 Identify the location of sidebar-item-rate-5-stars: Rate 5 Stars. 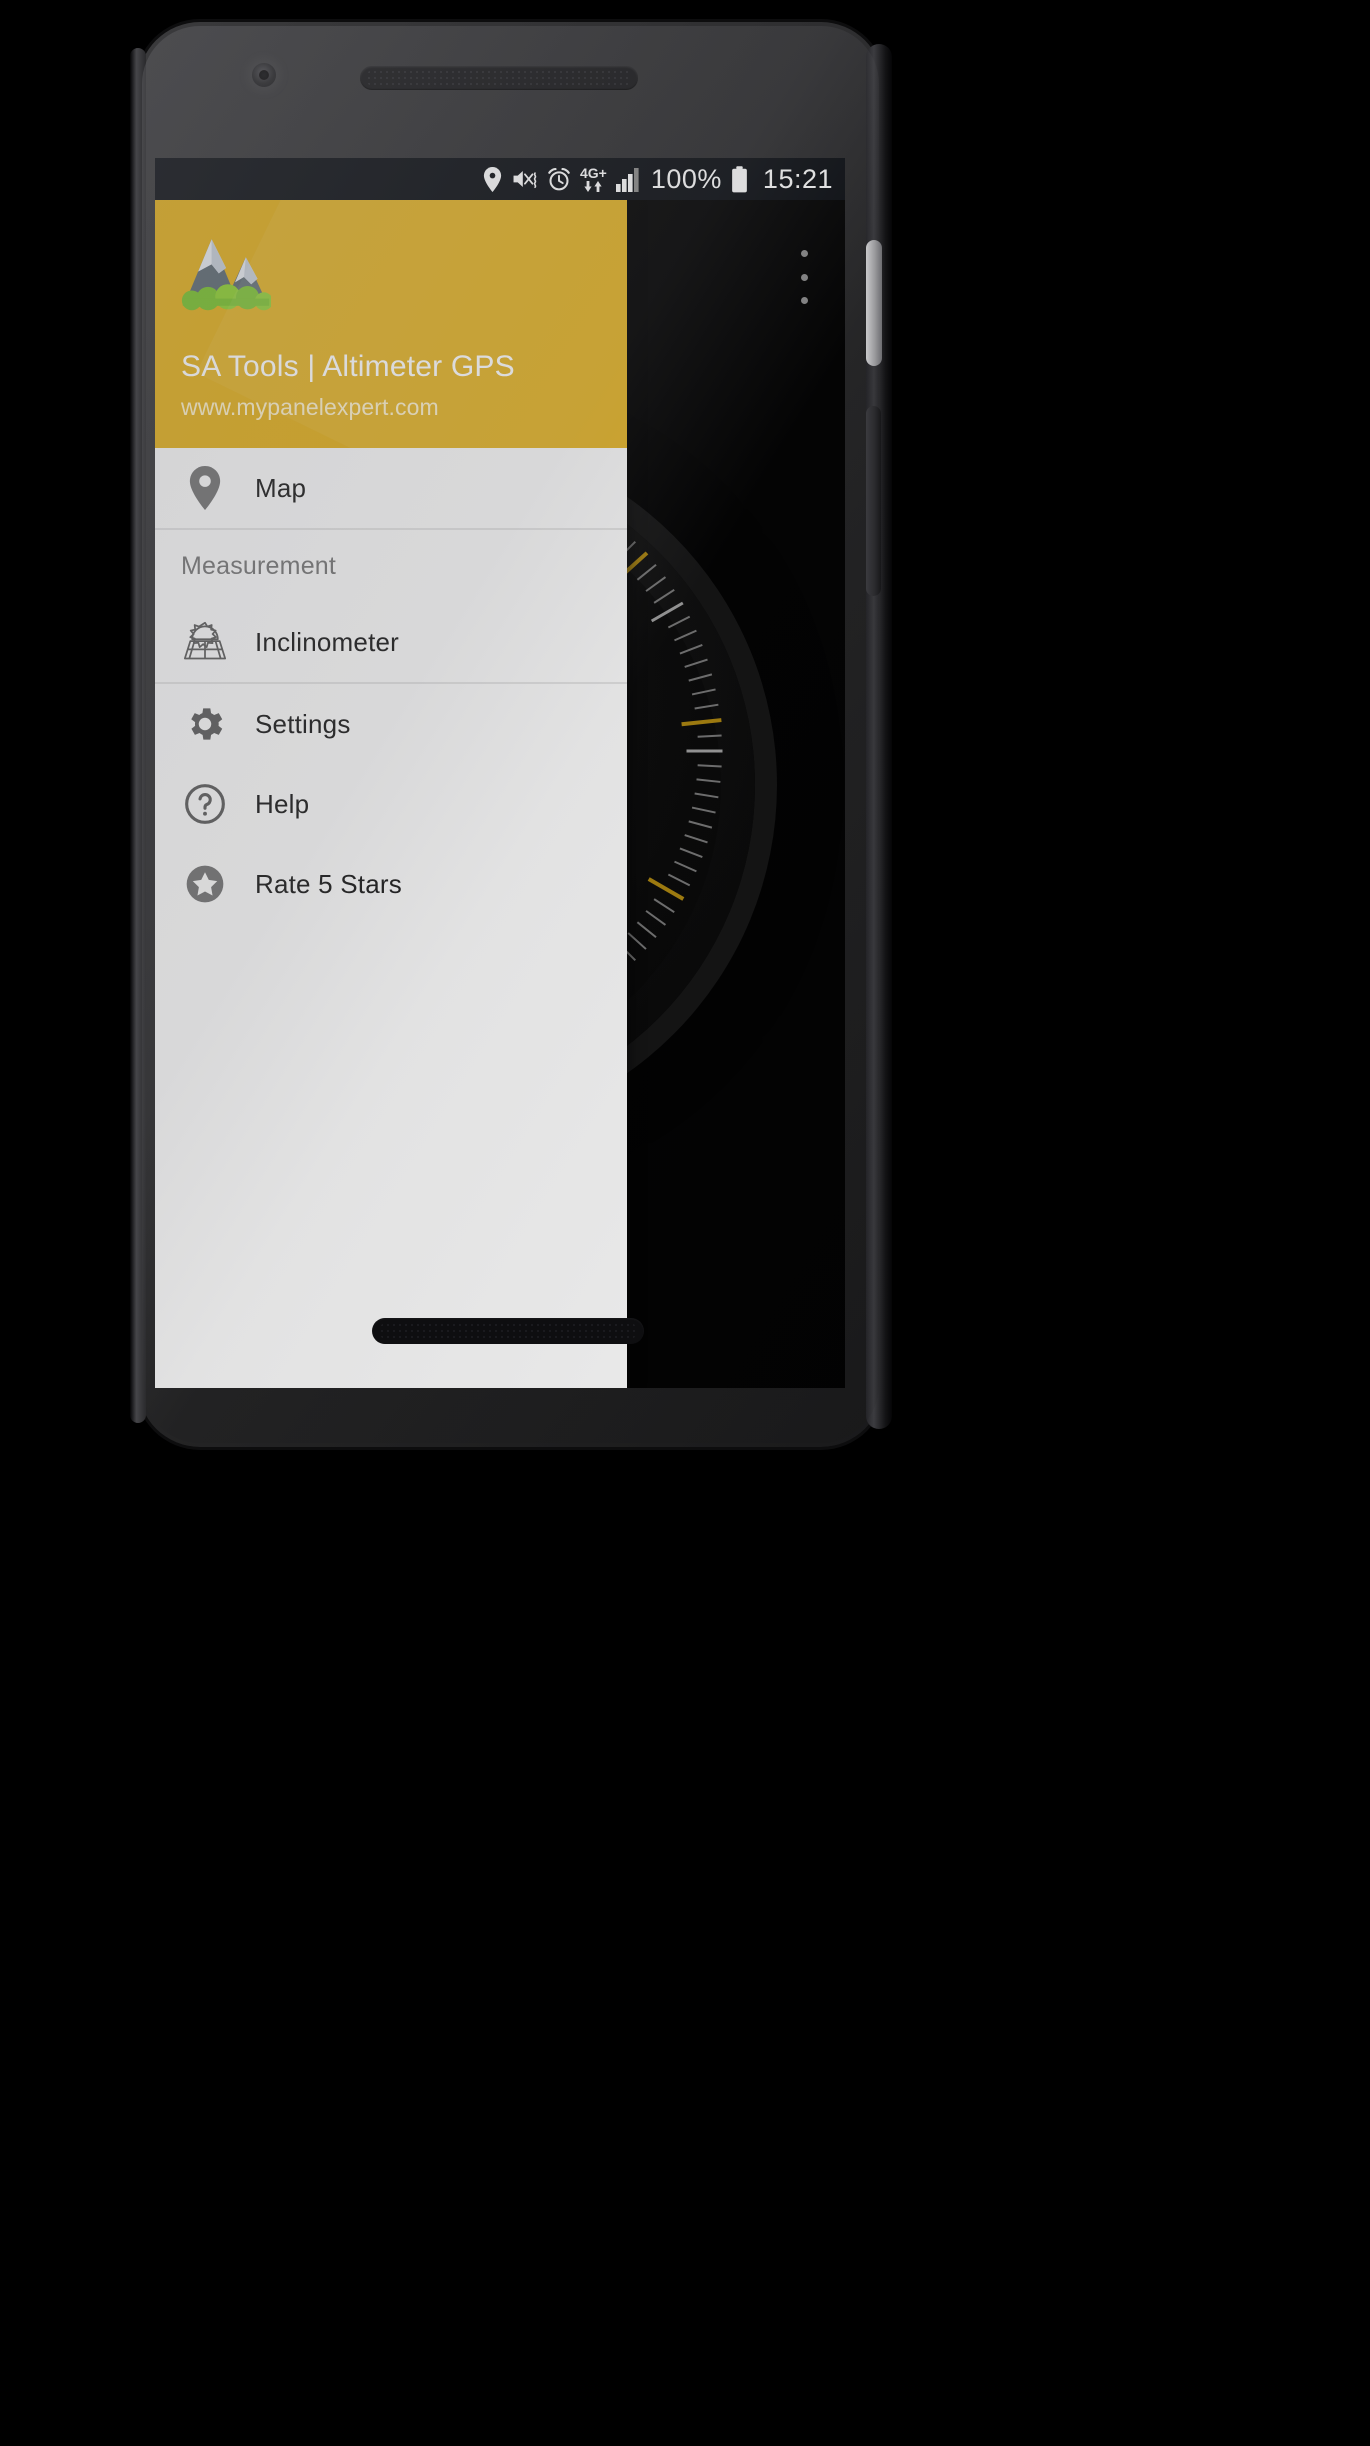
(391, 884).